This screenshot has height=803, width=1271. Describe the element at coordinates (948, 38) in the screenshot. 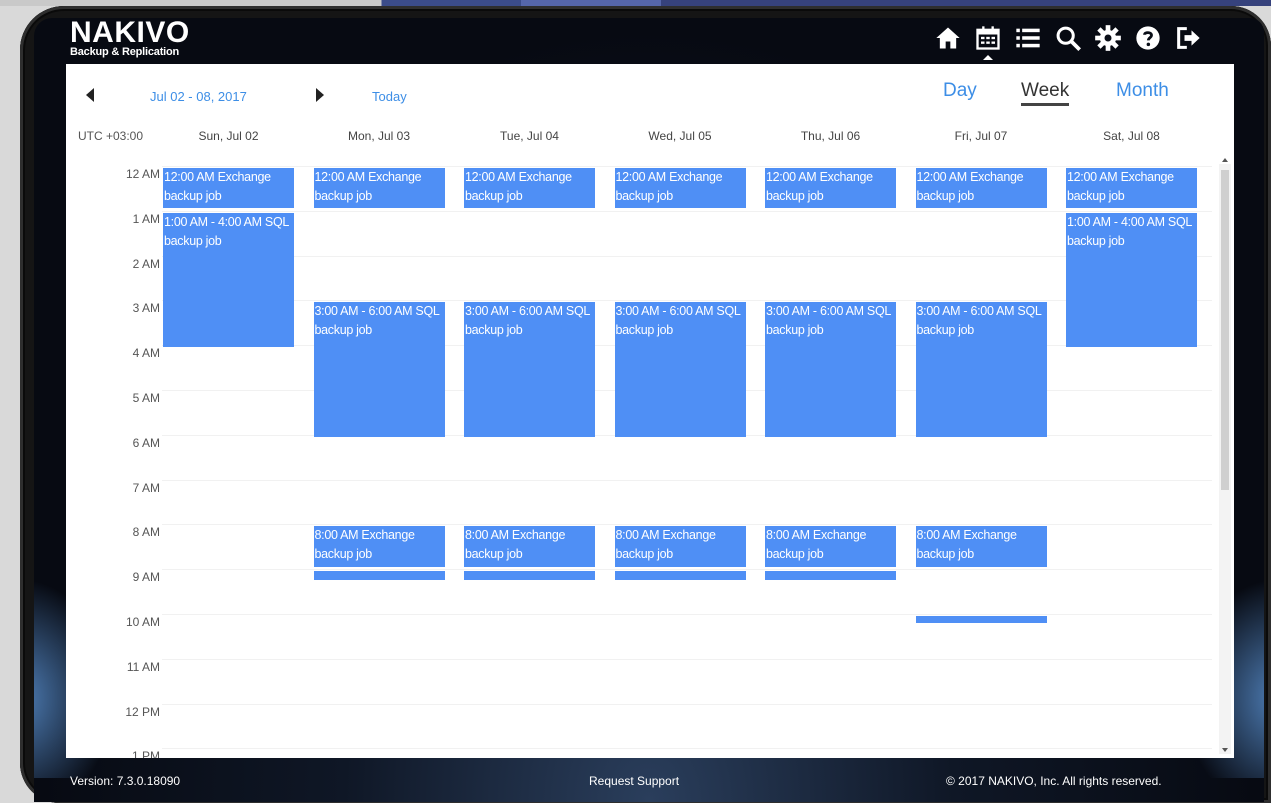

I see `home-icon` at that location.